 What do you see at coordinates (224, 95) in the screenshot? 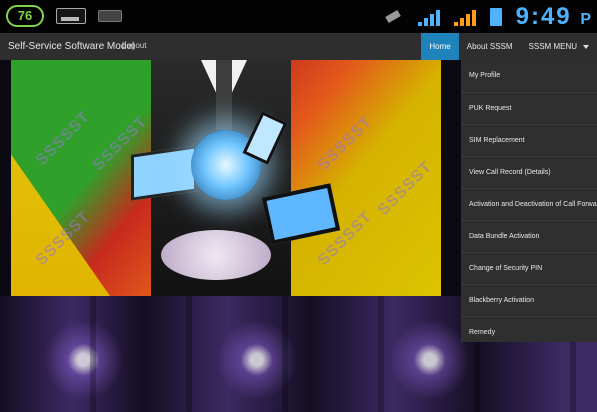
I see `hero-tie` at bounding box center [224, 95].